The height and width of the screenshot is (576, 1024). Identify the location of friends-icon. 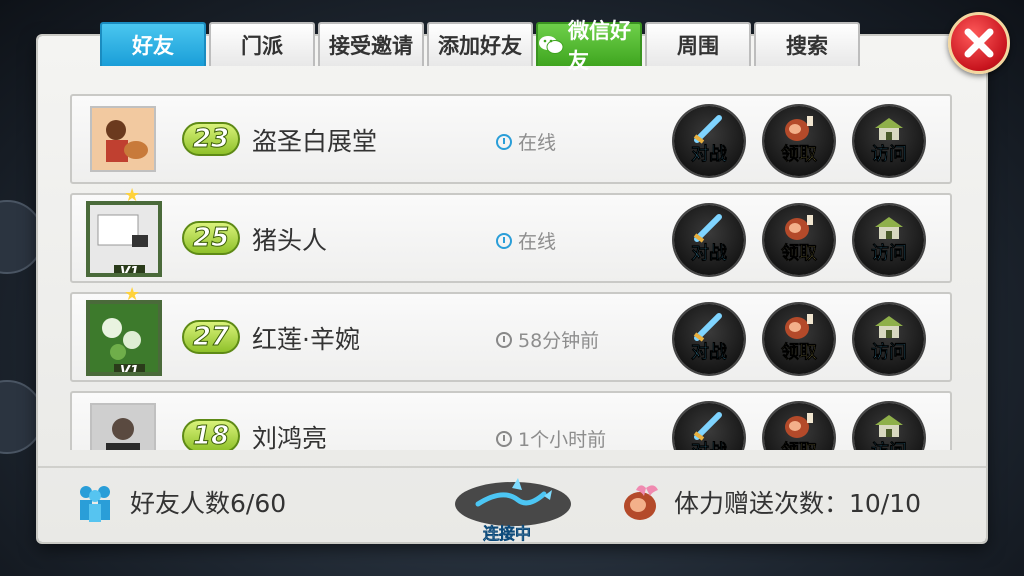
(95, 504).